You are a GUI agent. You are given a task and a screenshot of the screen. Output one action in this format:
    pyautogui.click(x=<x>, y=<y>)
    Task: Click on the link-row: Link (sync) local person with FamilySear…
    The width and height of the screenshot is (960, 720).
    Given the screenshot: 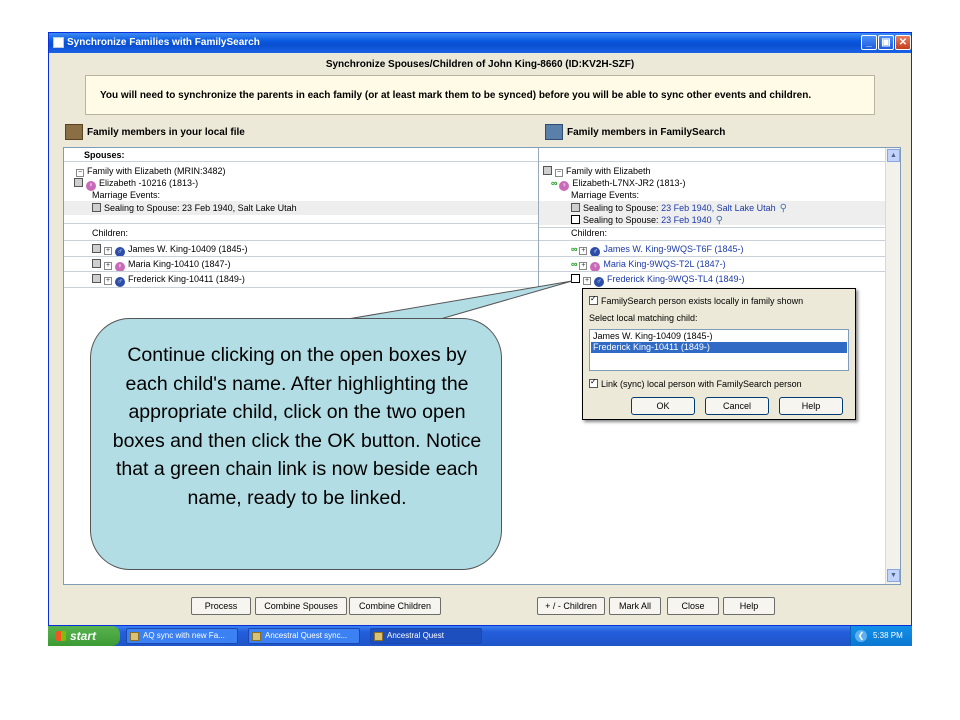 What is the action you would take?
    pyautogui.click(x=695, y=383)
    